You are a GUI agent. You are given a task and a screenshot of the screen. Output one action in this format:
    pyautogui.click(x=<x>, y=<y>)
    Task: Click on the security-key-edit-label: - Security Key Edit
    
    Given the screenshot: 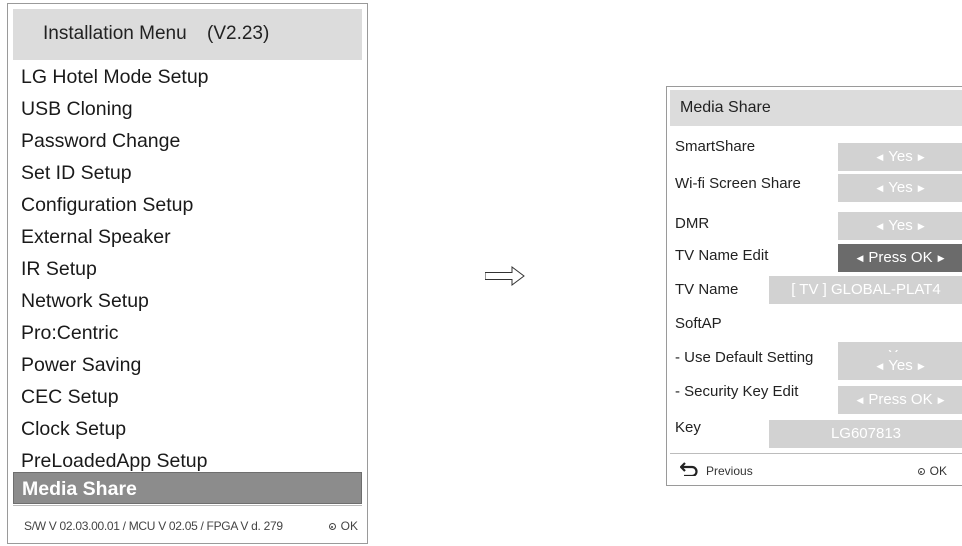 What is the action you would take?
    pyautogui.click(x=737, y=391)
    